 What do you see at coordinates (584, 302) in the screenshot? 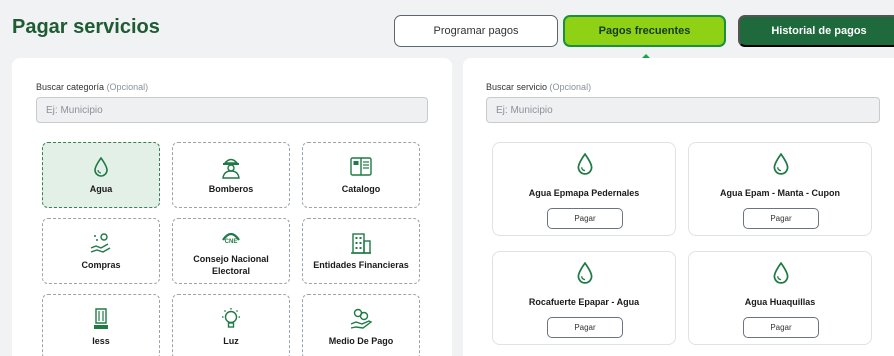
I see `service-name: Rocafuerte Epapar - Agua` at bounding box center [584, 302].